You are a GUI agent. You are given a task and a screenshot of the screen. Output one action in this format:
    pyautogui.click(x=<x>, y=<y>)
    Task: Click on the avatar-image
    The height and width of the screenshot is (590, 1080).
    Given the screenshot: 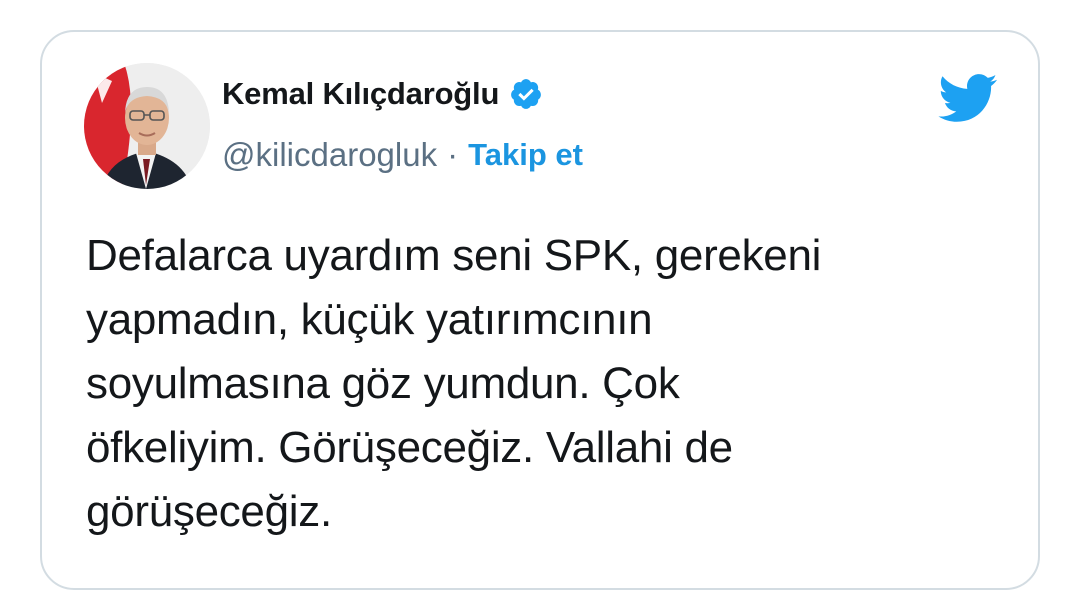 What is the action you would take?
    pyautogui.click(x=147, y=126)
    